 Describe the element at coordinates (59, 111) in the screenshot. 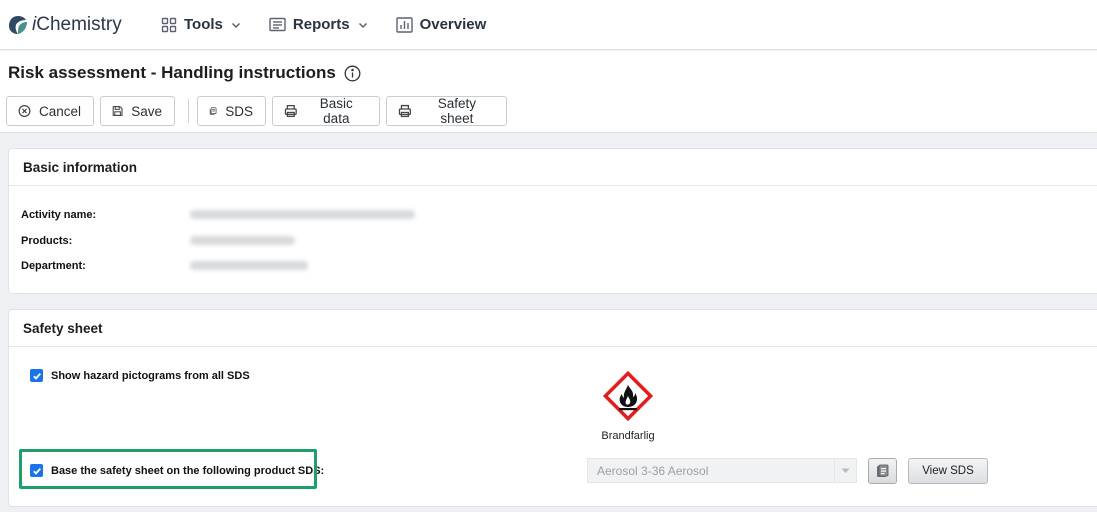

I see `cancel-button-label: Cancel` at that location.